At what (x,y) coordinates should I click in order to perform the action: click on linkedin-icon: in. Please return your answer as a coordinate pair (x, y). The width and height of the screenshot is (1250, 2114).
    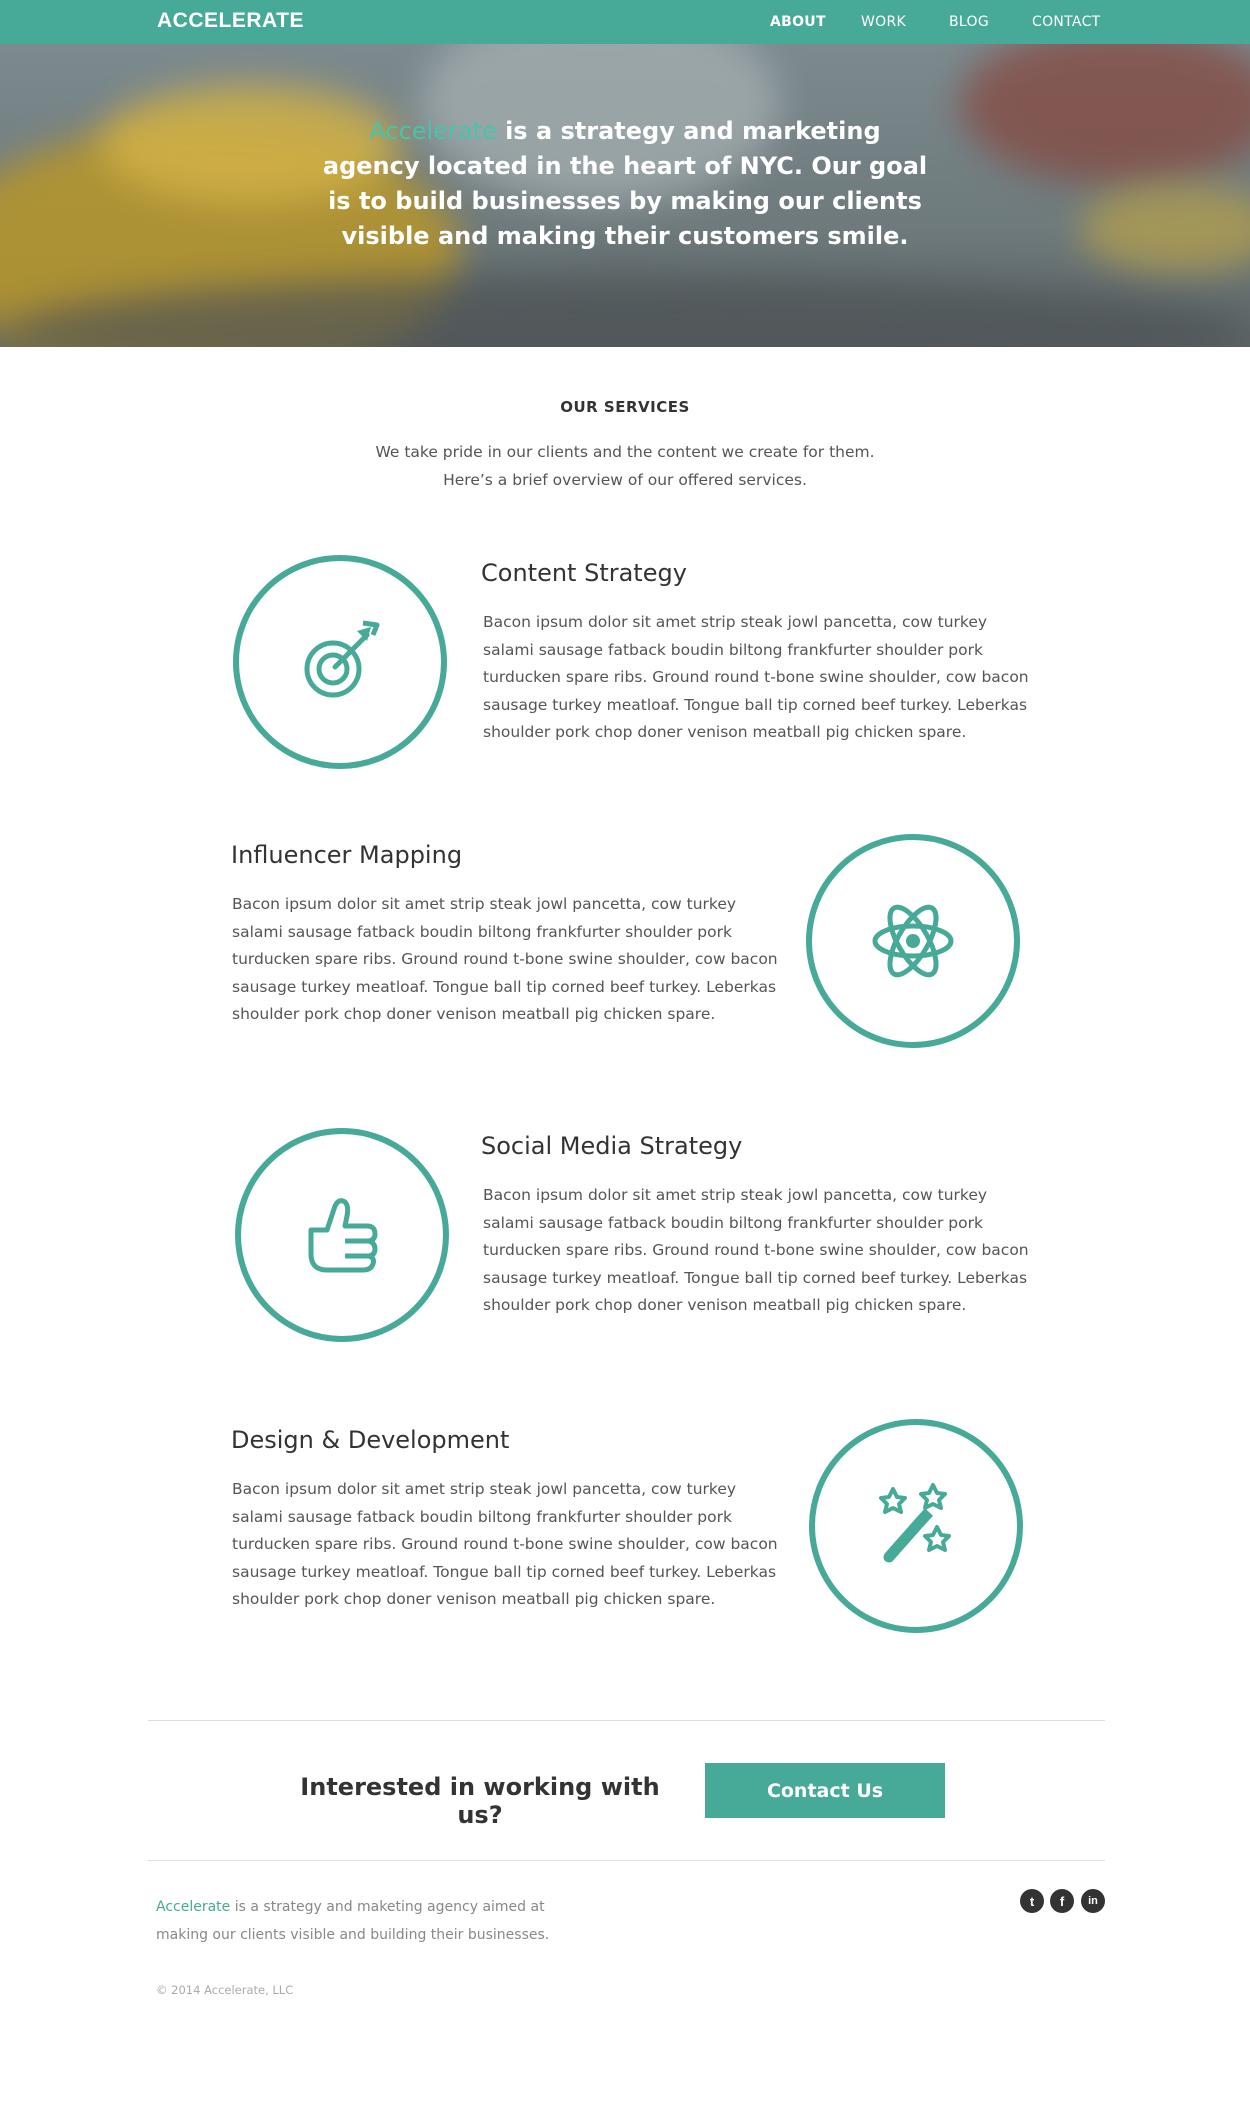
    Looking at the image, I should click on (1093, 1901).